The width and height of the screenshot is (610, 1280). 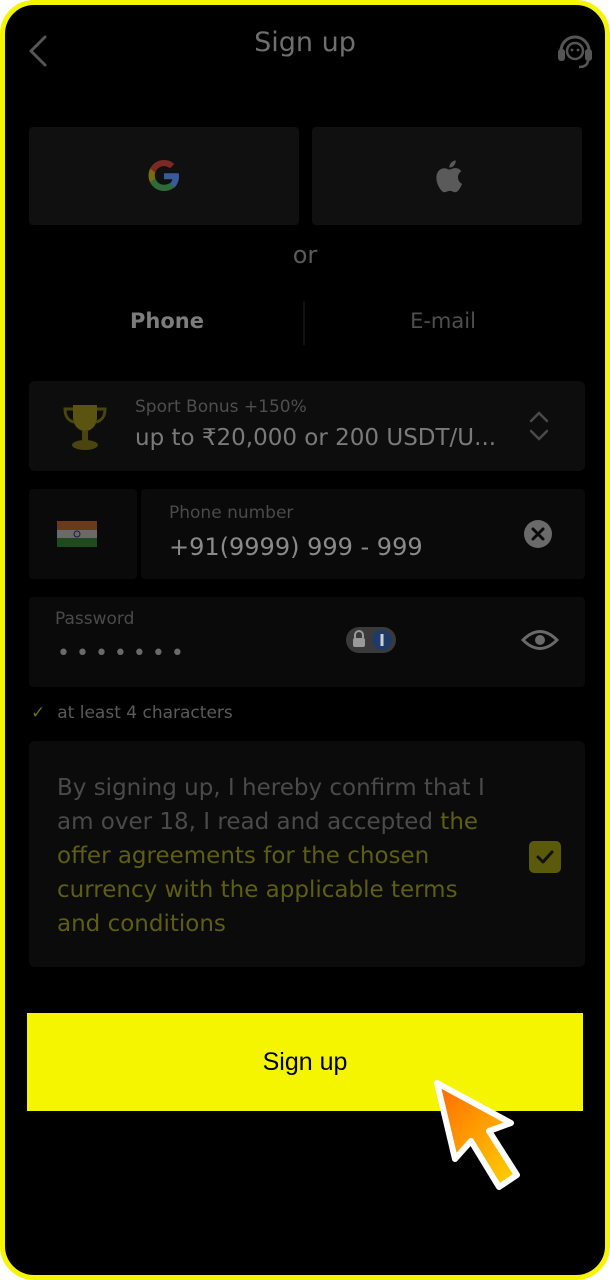 I want to click on apple-icon, so click(x=449, y=176).